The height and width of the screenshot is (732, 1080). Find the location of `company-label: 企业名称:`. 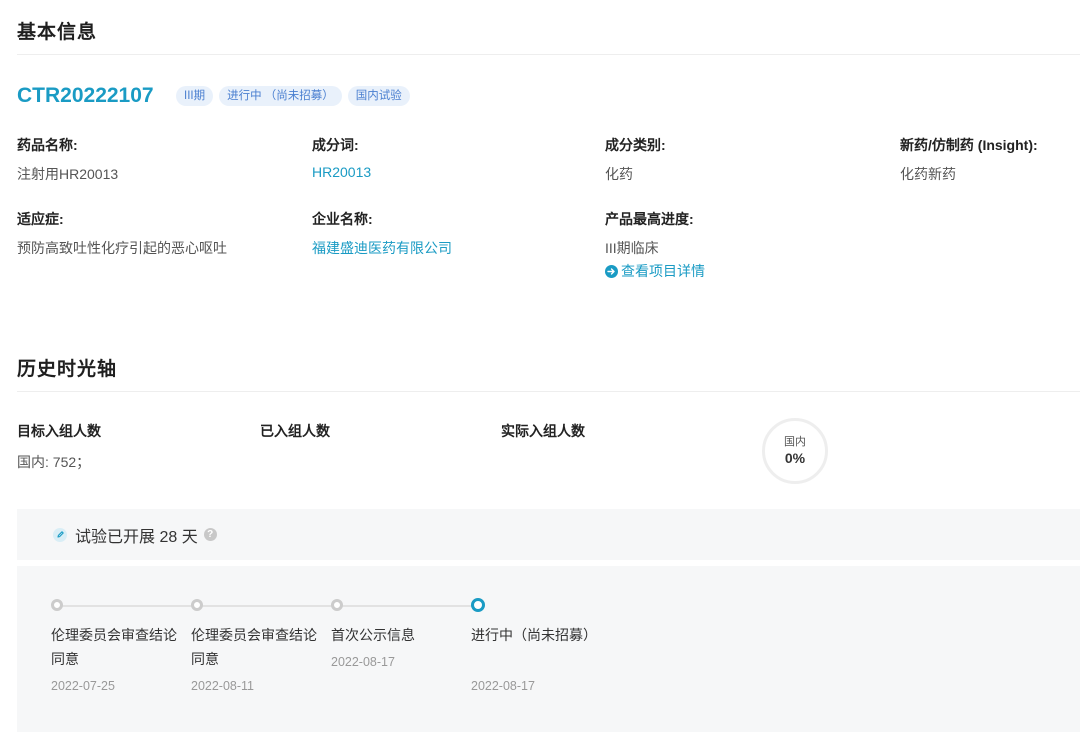

company-label: 企业名称: is located at coordinates (342, 219).